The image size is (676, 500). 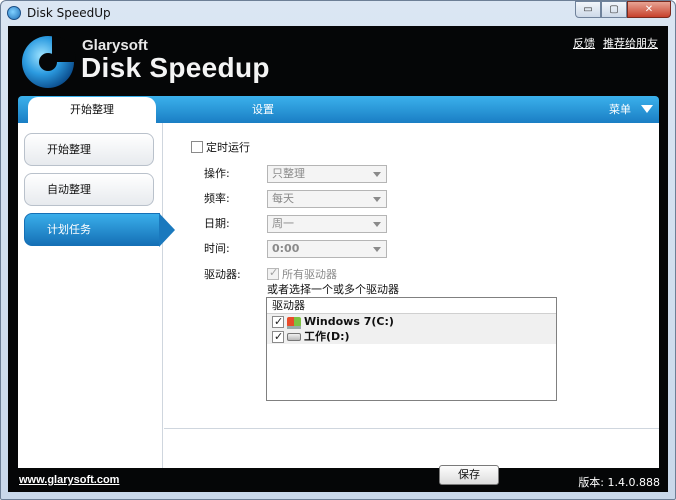 What do you see at coordinates (411, 321) in the screenshot?
I see `list-item: Windows 7(C:)` at bounding box center [411, 321].